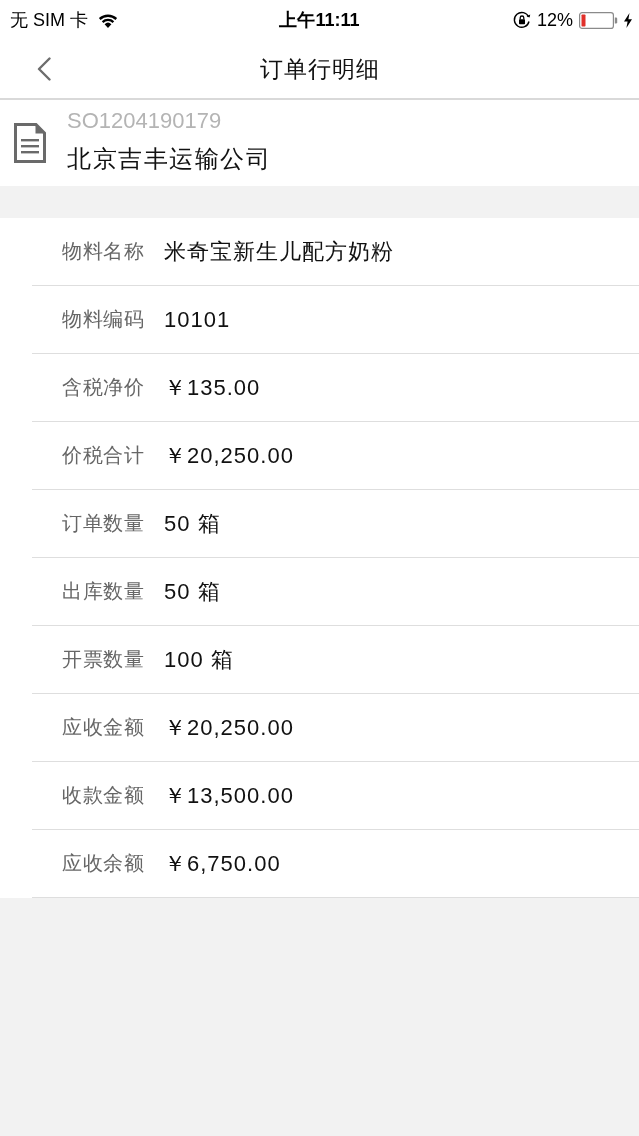 This screenshot has width=639, height=1136. I want to click on field-label: 价税合计, so click(103, 455).